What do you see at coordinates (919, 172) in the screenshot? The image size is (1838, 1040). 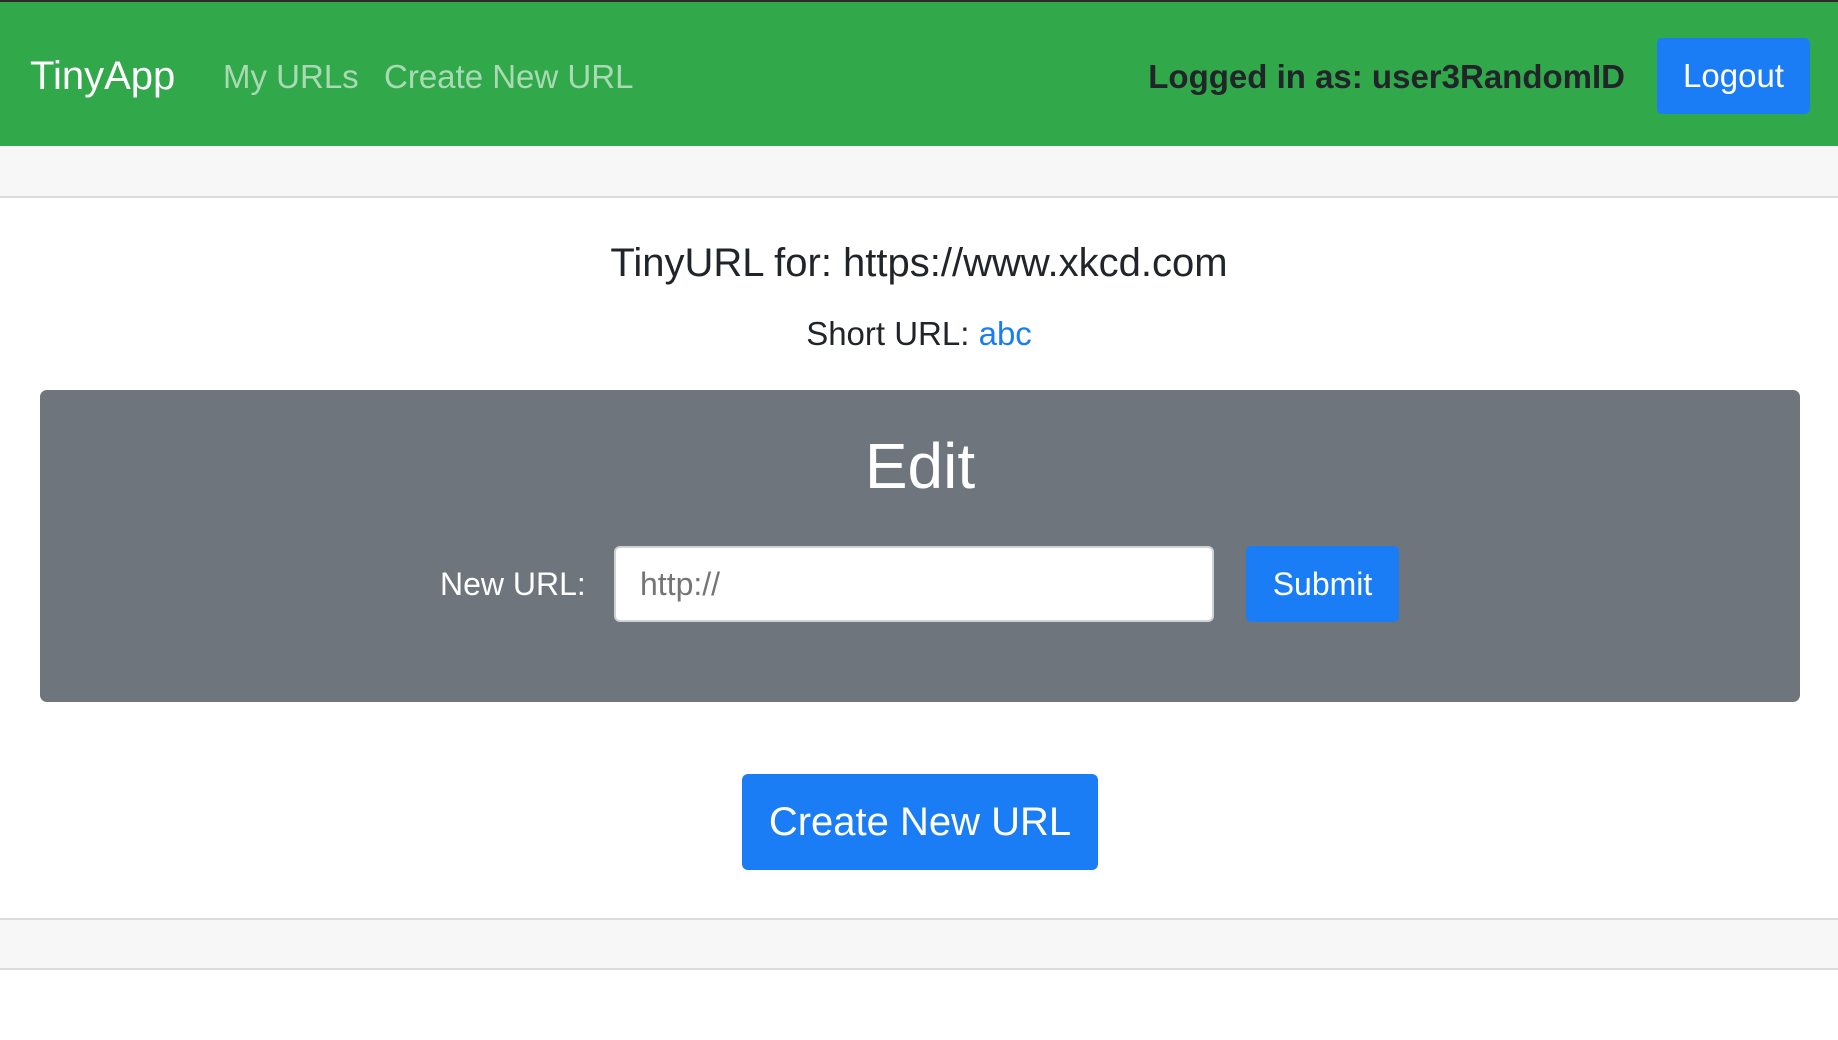 I see `header-band` at bounding box center [919, 172].